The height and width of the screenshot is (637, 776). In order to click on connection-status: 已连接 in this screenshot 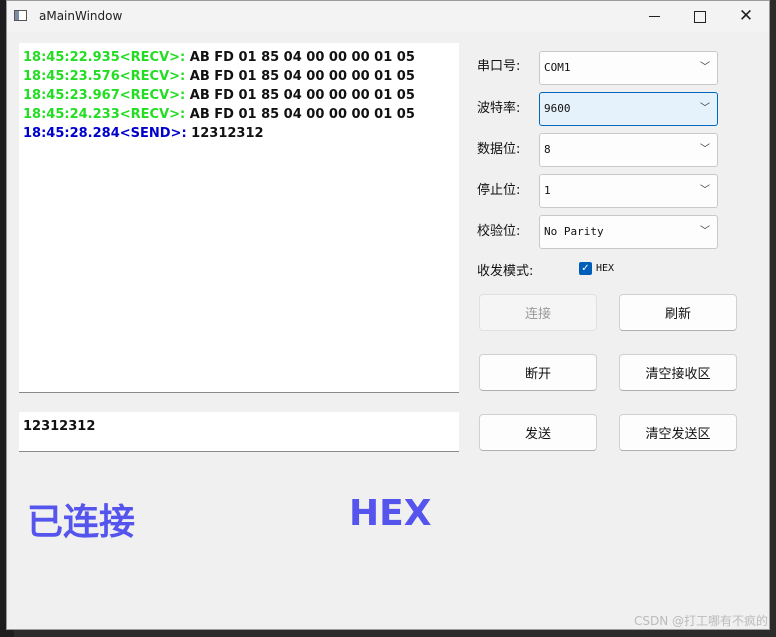, I will do `click(81, 522)`.